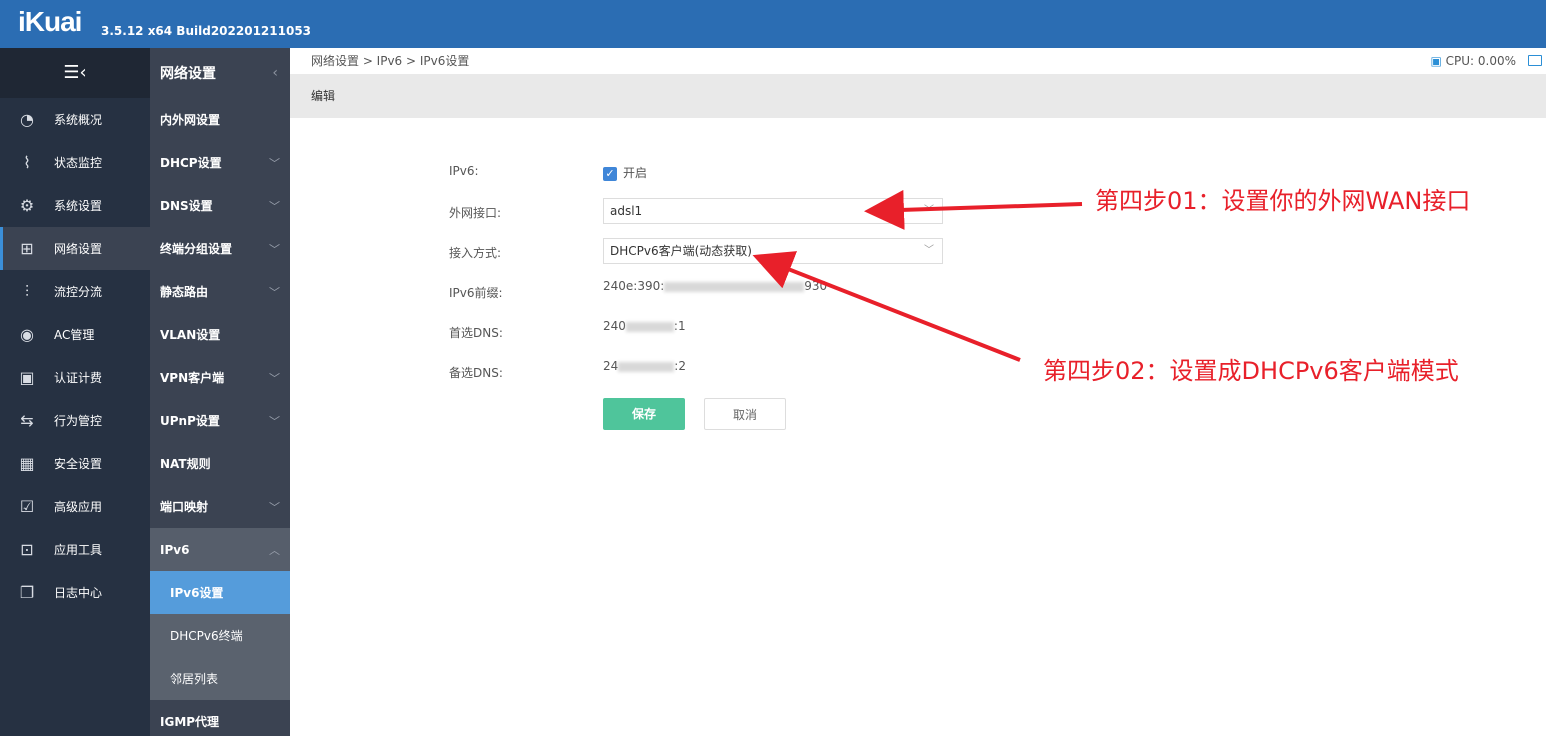  I want to click on sidebar-item-label: 安全设置, so click(78, 464).